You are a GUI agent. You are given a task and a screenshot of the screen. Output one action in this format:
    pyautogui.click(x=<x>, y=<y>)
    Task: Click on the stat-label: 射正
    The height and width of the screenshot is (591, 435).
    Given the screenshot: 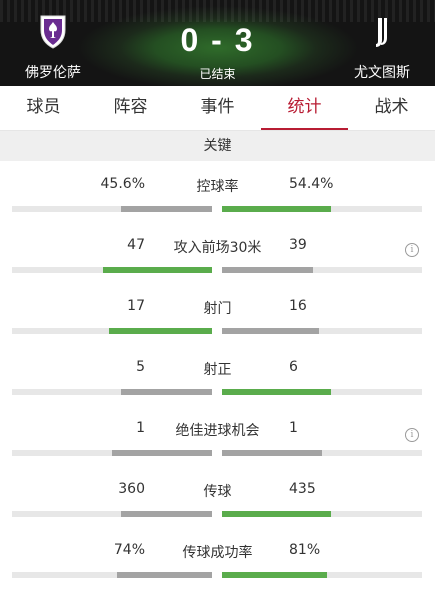 What is the action you would take?
    pyautogui.click(x=217, y=370)
    